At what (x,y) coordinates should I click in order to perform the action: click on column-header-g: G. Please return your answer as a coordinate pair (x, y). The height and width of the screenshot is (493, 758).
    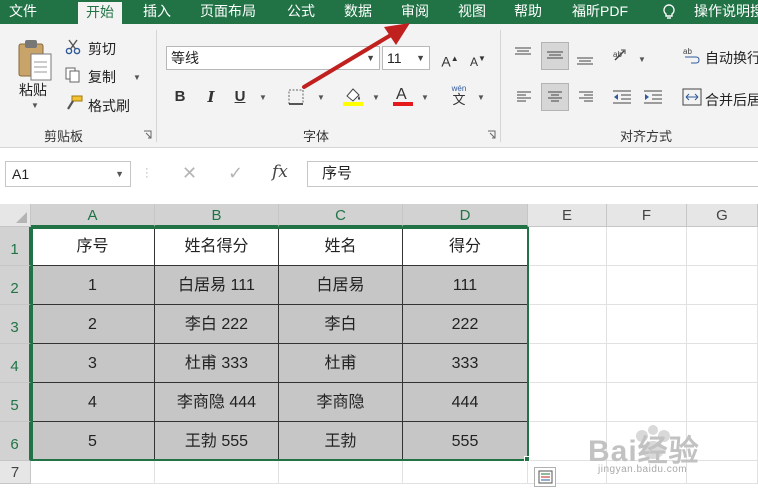
    Looking at the image, I should click on (722, 215).